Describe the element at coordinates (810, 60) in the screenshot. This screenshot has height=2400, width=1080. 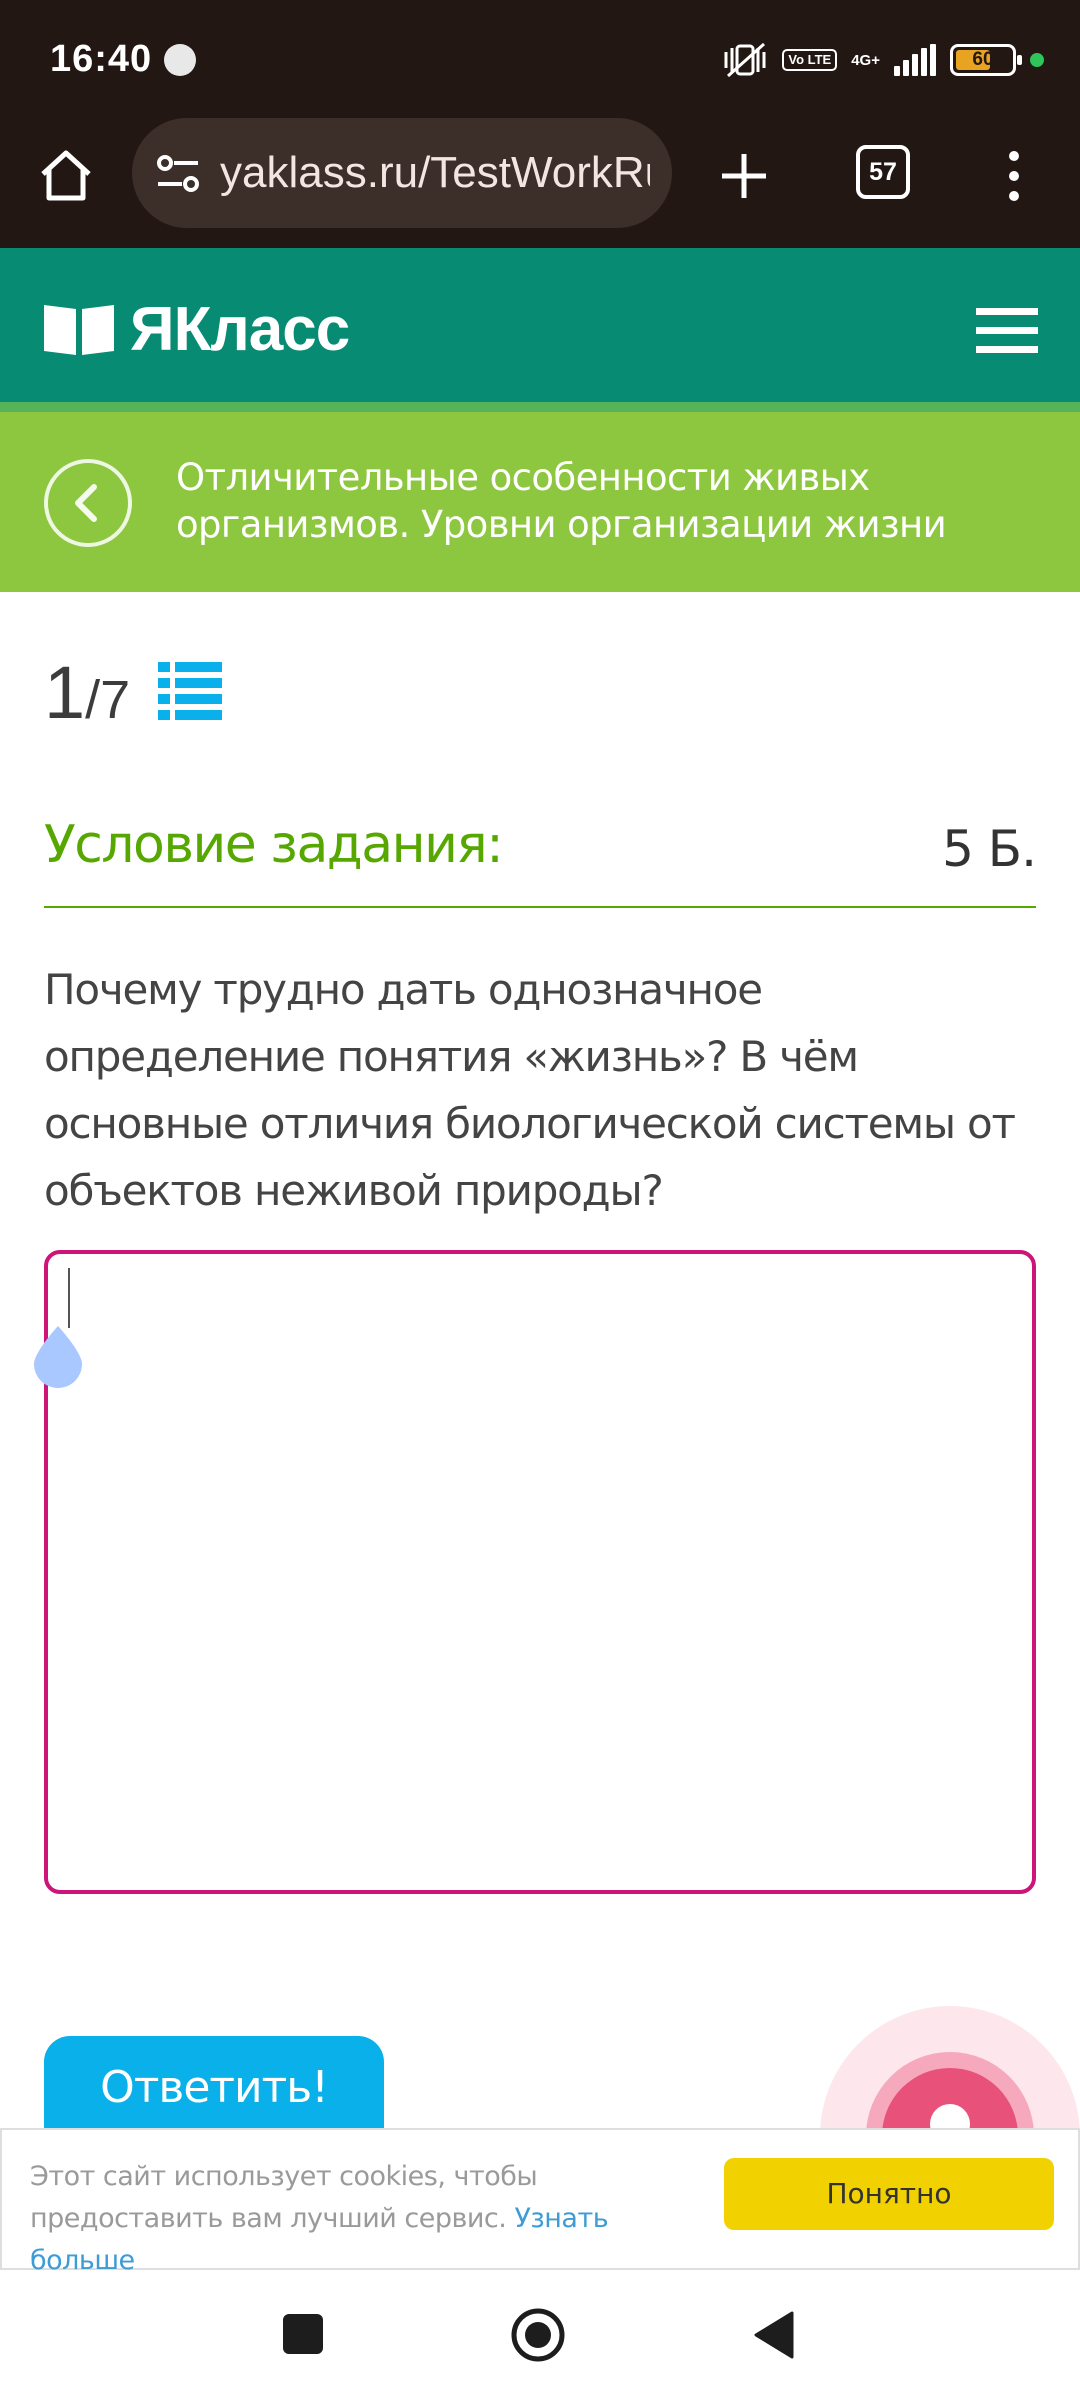
I see `volte-badge: Vo LTE` at that location.